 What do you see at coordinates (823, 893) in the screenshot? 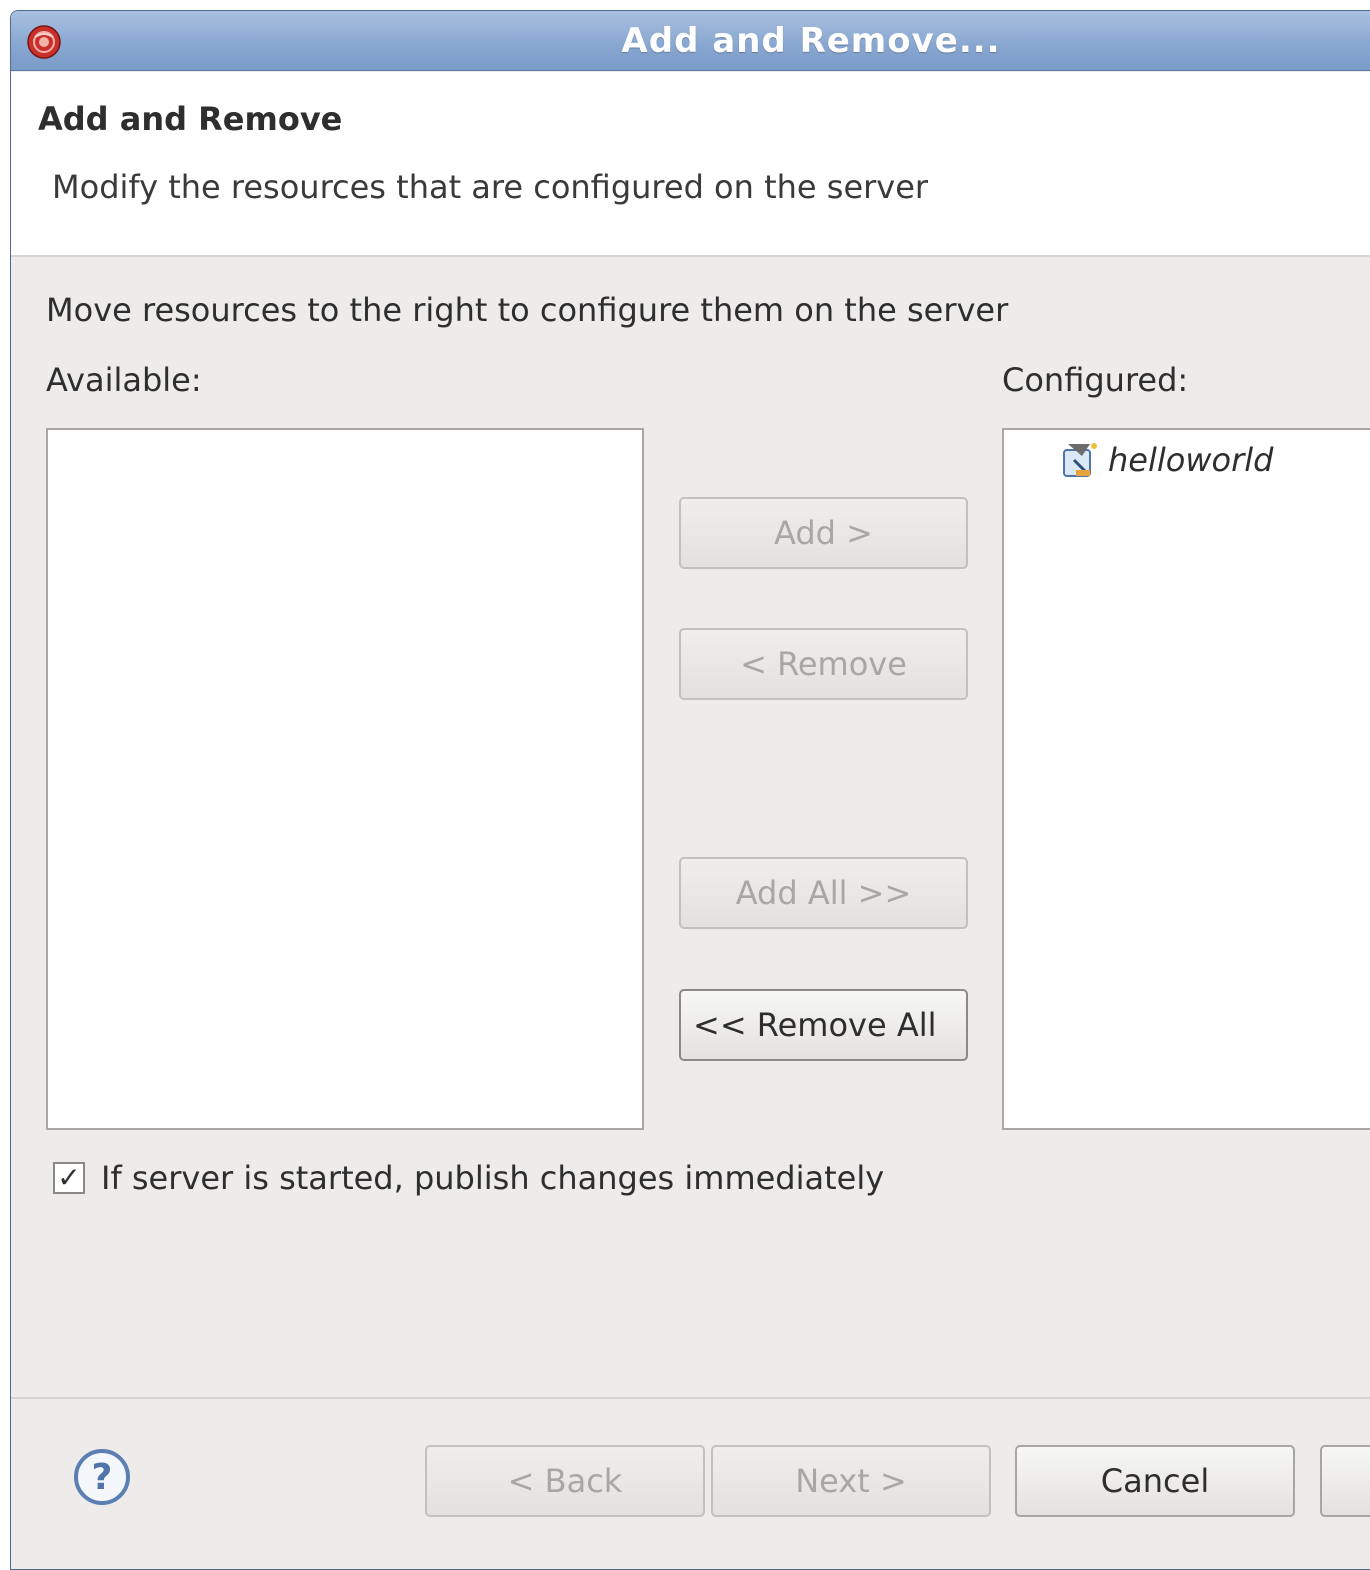
I see `add-all-button: Add All >>` at bounding box center [823, 893].